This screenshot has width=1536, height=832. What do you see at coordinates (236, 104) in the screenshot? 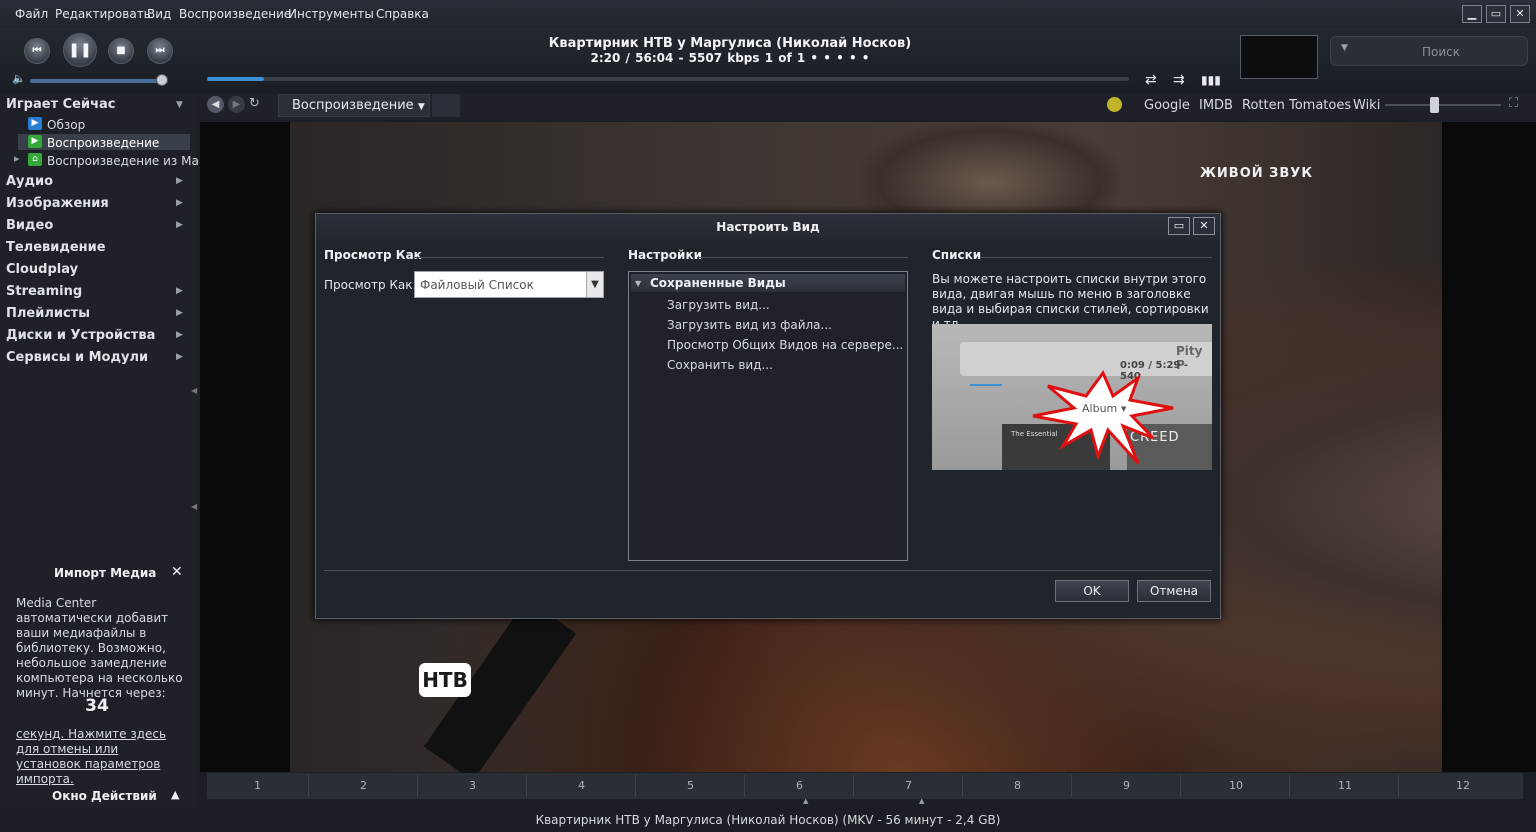
I see `forward-icon: ▶` at bounding box center [236, 104].